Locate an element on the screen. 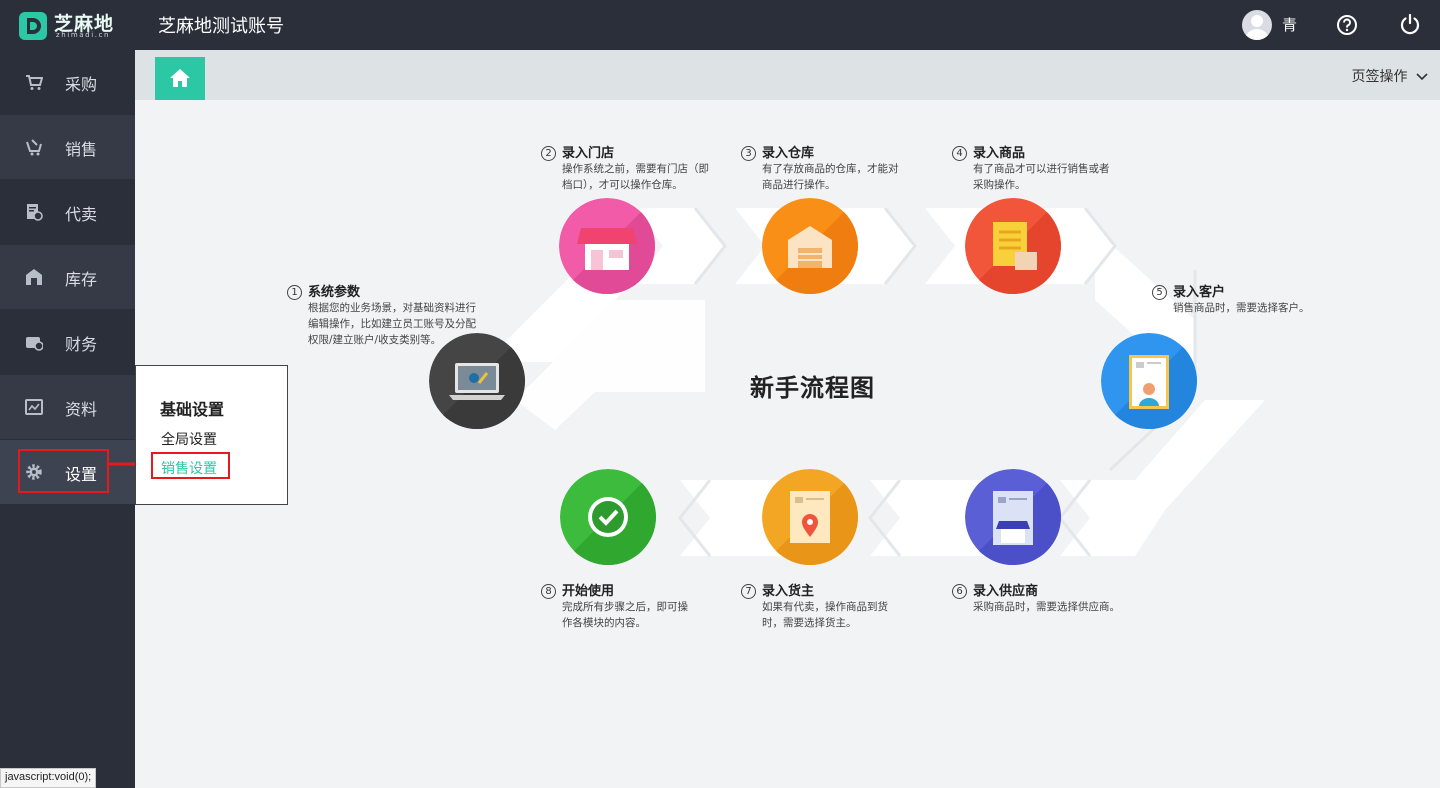 This screenshot has width=1440, height=788. sidebar-item-label: 代卖 is located at coordinates (81, 214).